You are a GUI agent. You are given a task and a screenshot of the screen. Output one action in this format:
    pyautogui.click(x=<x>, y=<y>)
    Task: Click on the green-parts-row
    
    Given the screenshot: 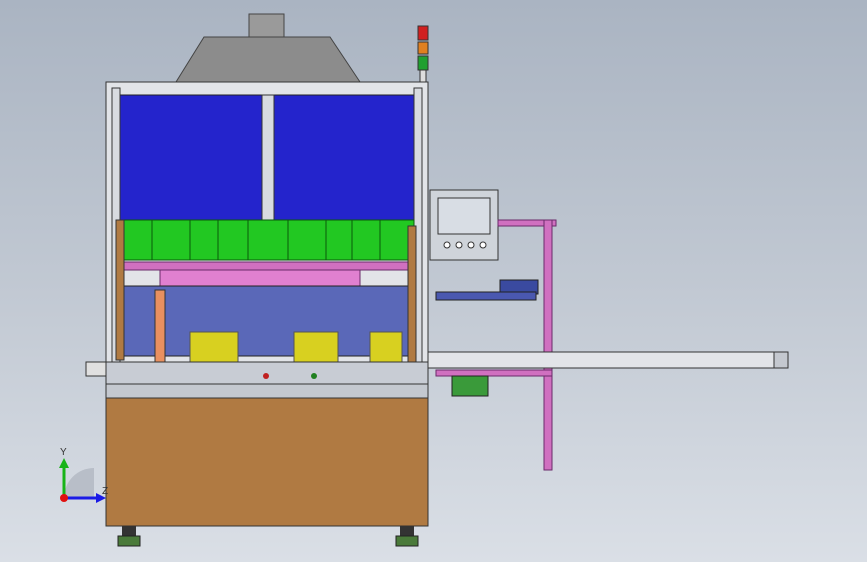 What is the action you would take?
    pyautogui.click(x=269, y=240)
    